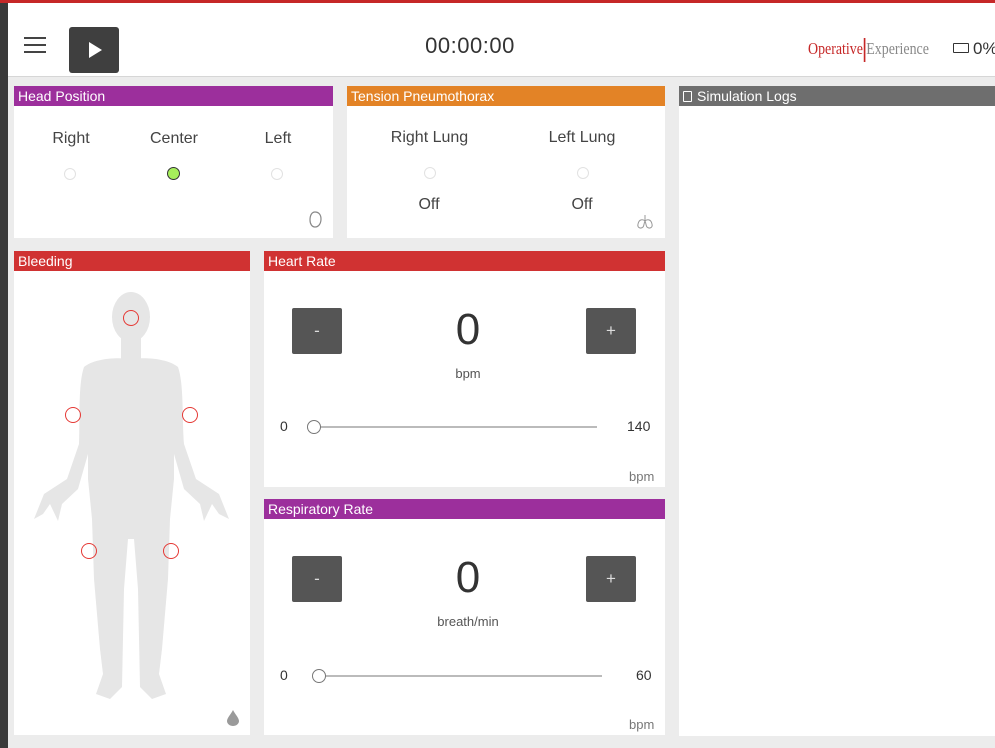 This screenshot has height=748, width=995. I want to click on respiratory-rate-slider-min: 0, so click(284, 675).